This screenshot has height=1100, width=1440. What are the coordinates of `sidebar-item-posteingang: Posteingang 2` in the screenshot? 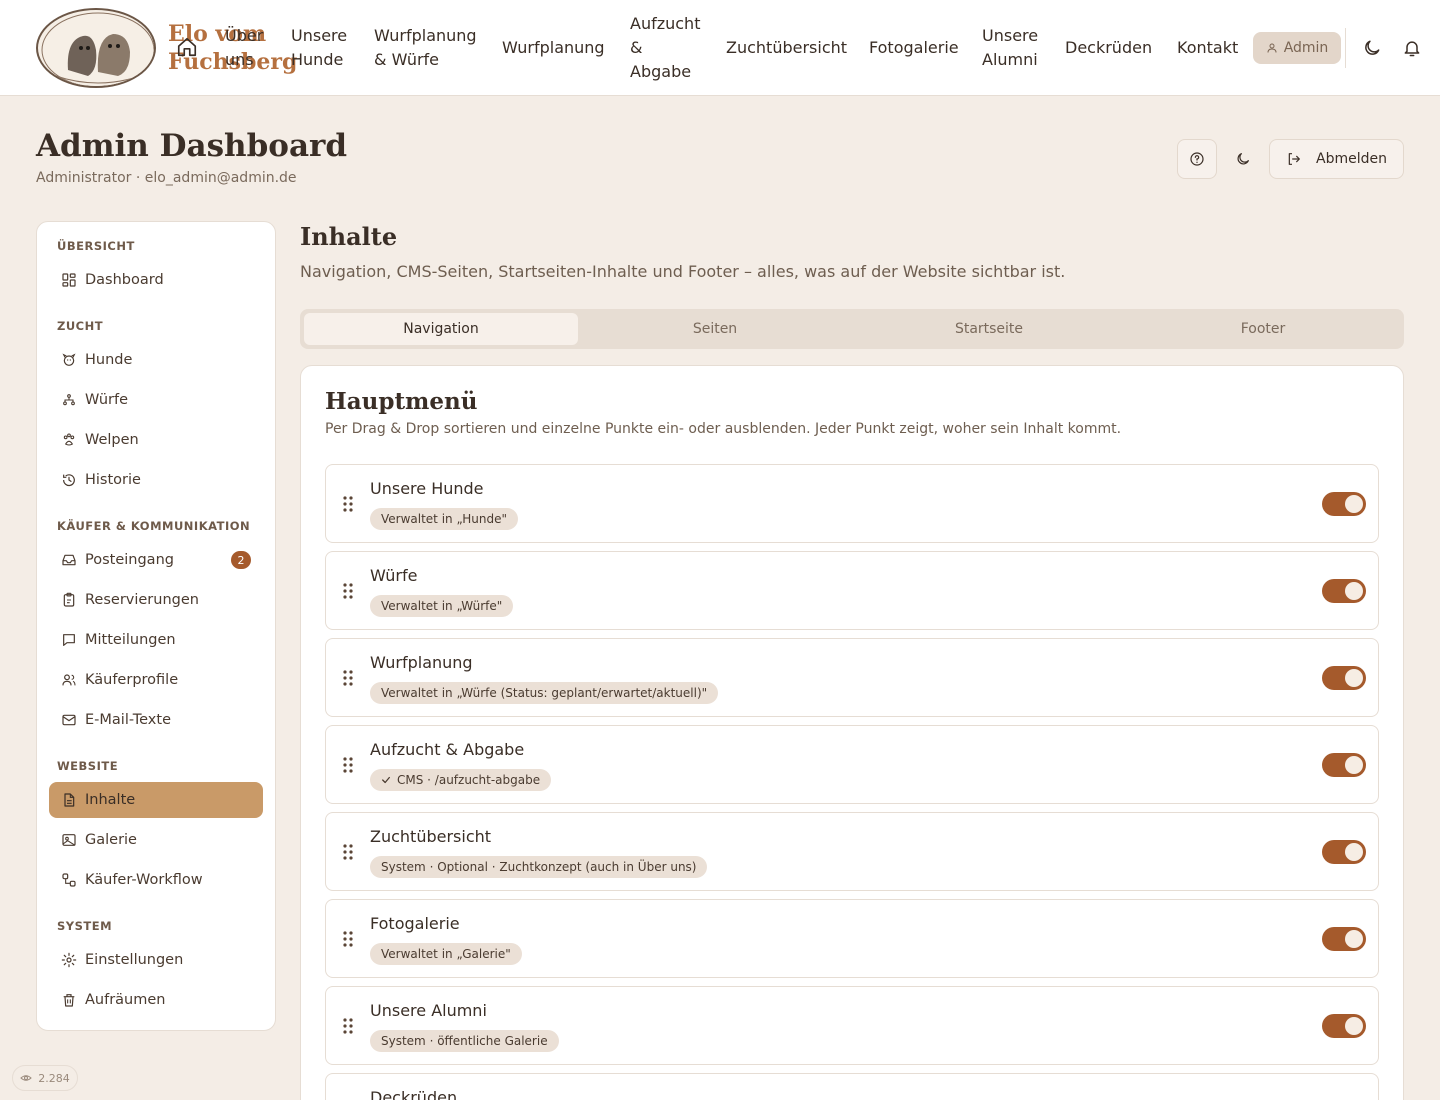 It's located at (156, 560).